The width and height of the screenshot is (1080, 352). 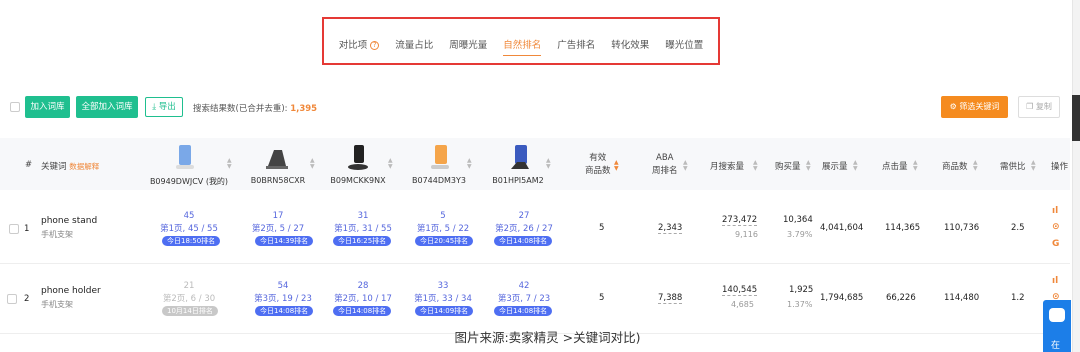 I want to click on rank-time-badge: 今日14:08排名, so click(x=362, y=311).